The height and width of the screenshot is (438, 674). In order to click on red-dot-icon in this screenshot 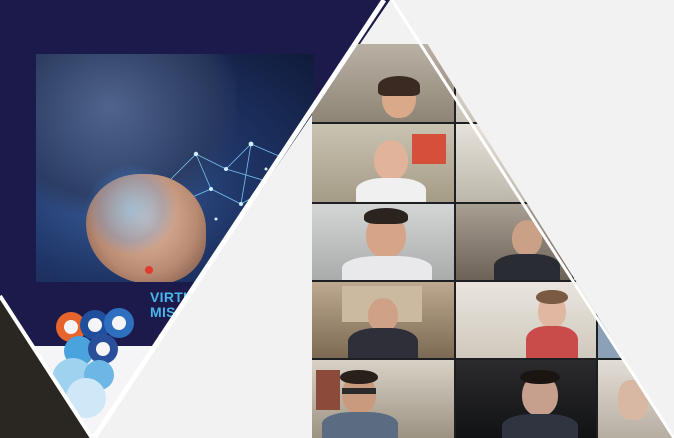, I will do `click(149, 270)`.